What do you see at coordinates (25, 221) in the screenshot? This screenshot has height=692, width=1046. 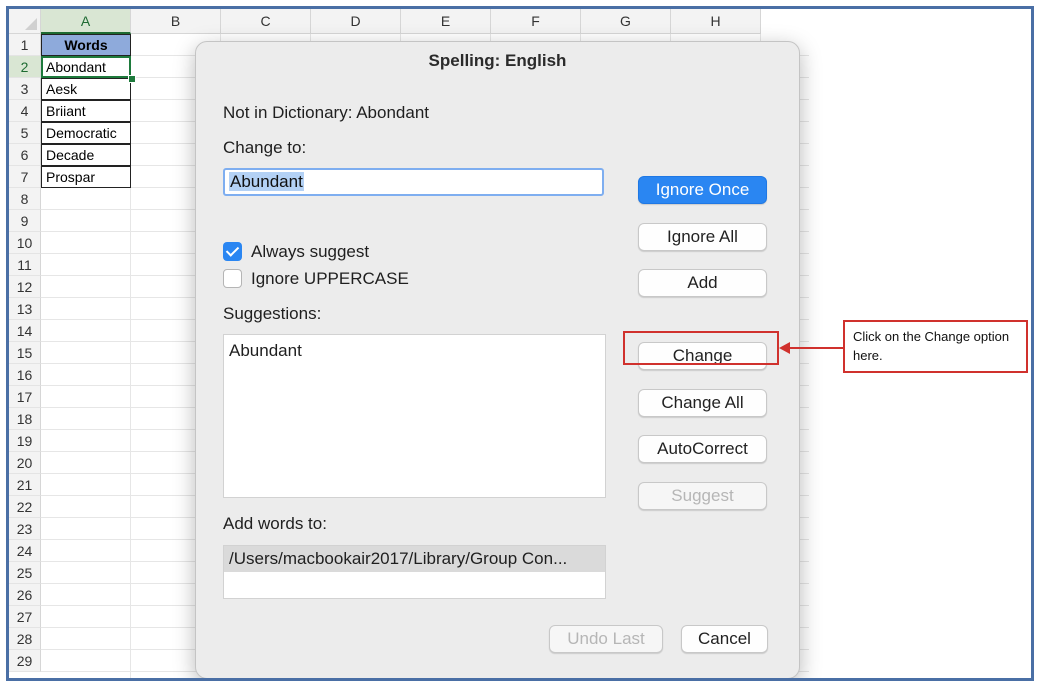 I see `row-header-9: 9` at bounding box center [25, 221].